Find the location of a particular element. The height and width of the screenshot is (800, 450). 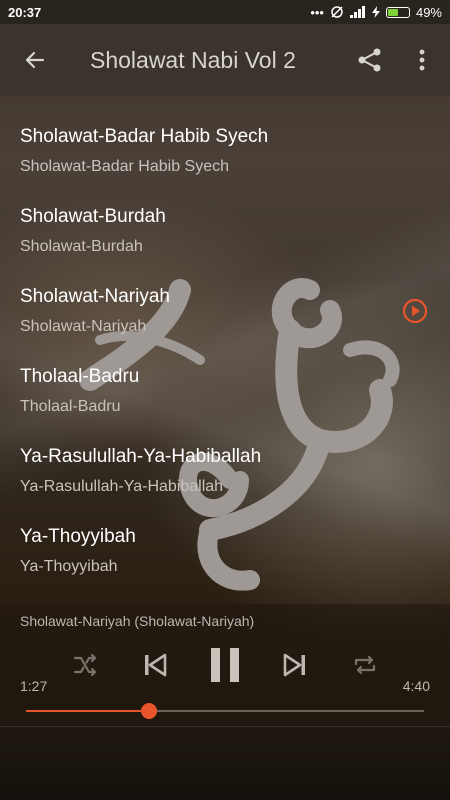

repeat-icon is located at coordinates (365, 665).